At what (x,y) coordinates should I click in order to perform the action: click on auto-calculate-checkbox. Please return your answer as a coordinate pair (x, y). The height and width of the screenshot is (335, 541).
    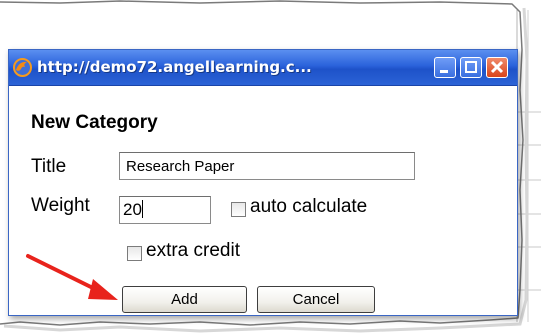
    Looking at the image, I should click on (238, 209).